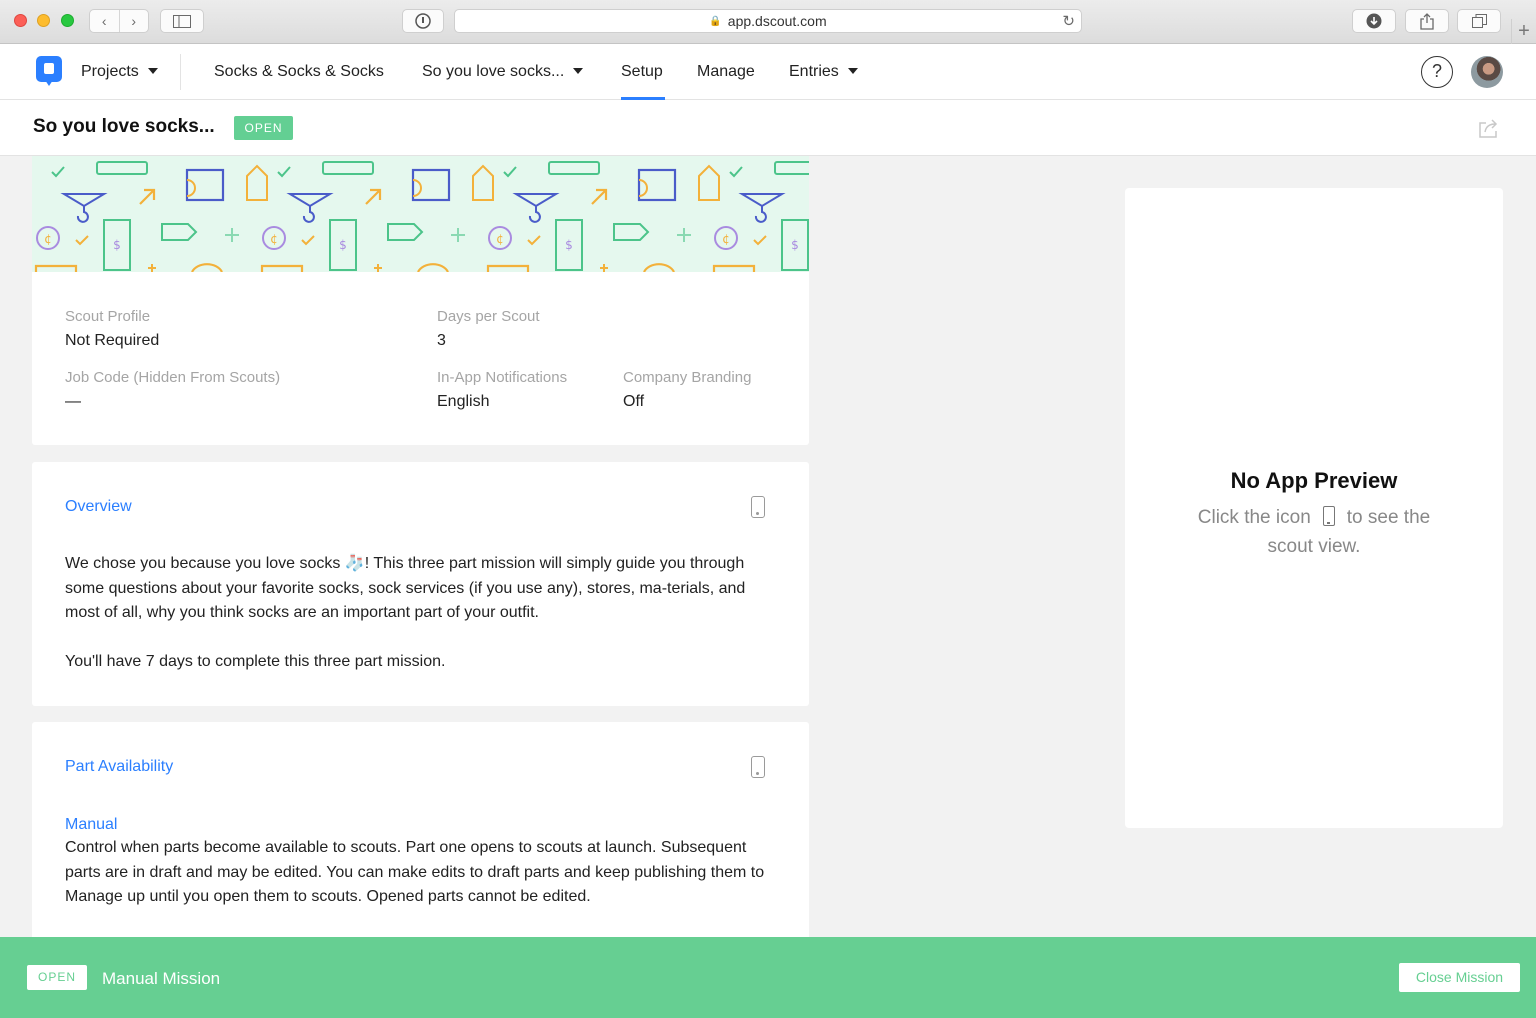 The height and width of the screenshot is (1018, 1536). What do you see at coordinates (1487, 72) in the screenshot?
I see `avatar` at bounding box center [1487, 72].